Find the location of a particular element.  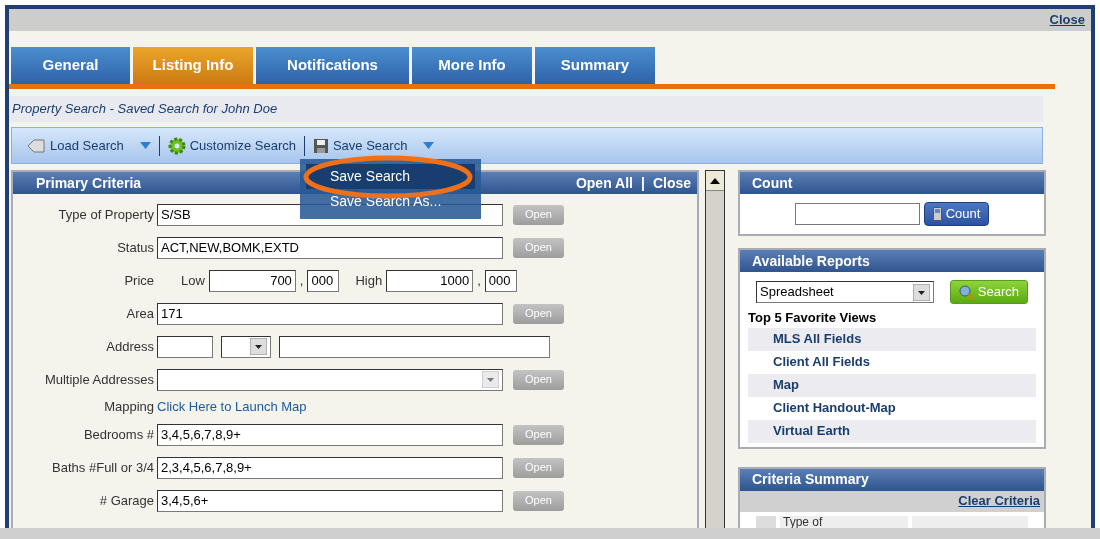

field-label: Baths #Full or 3/4 is located at coordinates (103, 467).